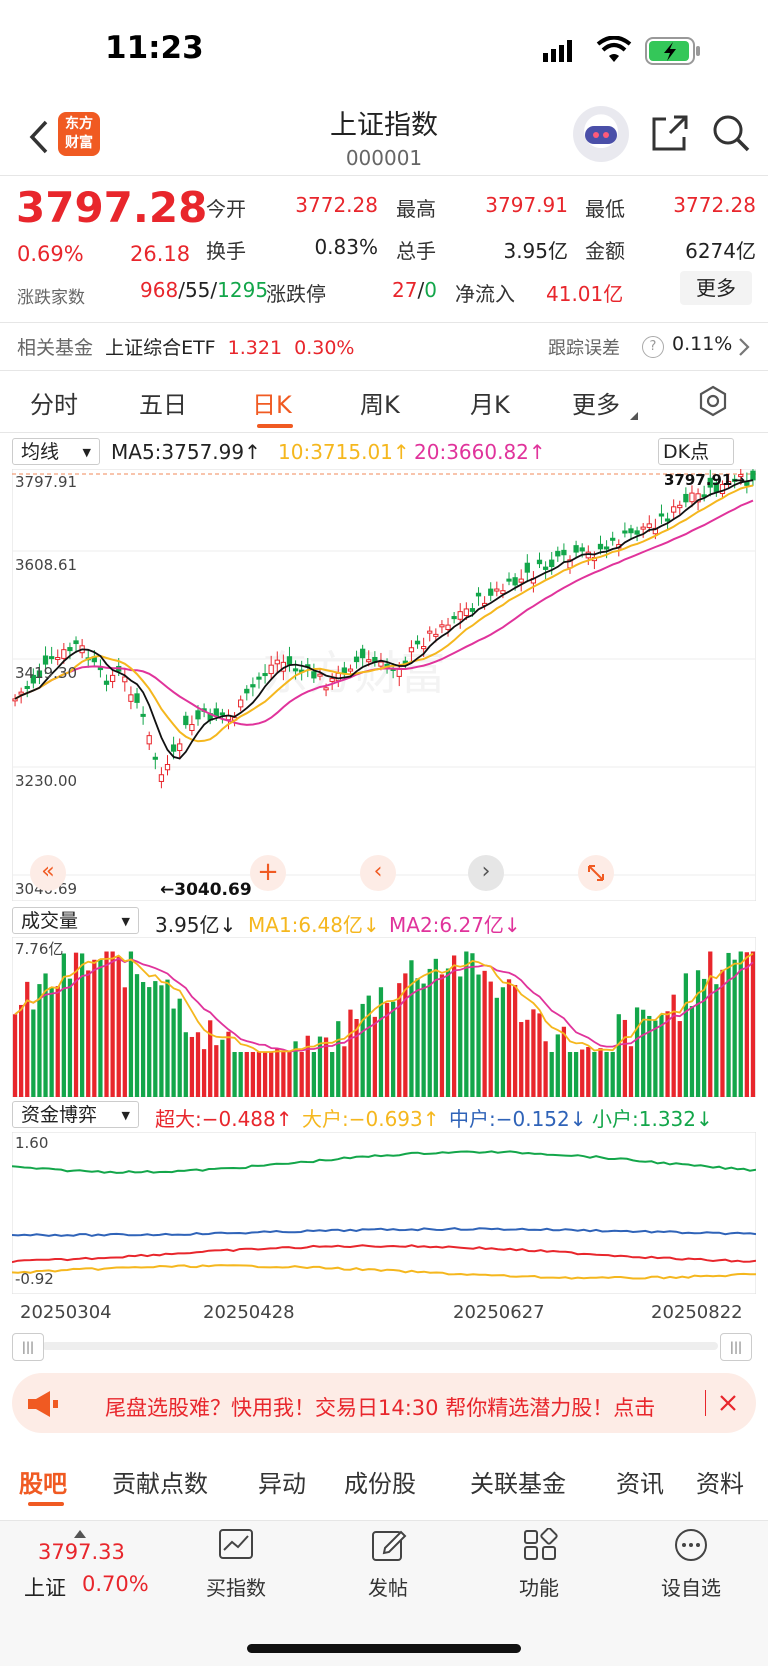 The width and height of the screenshot is (768, 1666). I want to click on help-icon: ?, so click(653, 347).